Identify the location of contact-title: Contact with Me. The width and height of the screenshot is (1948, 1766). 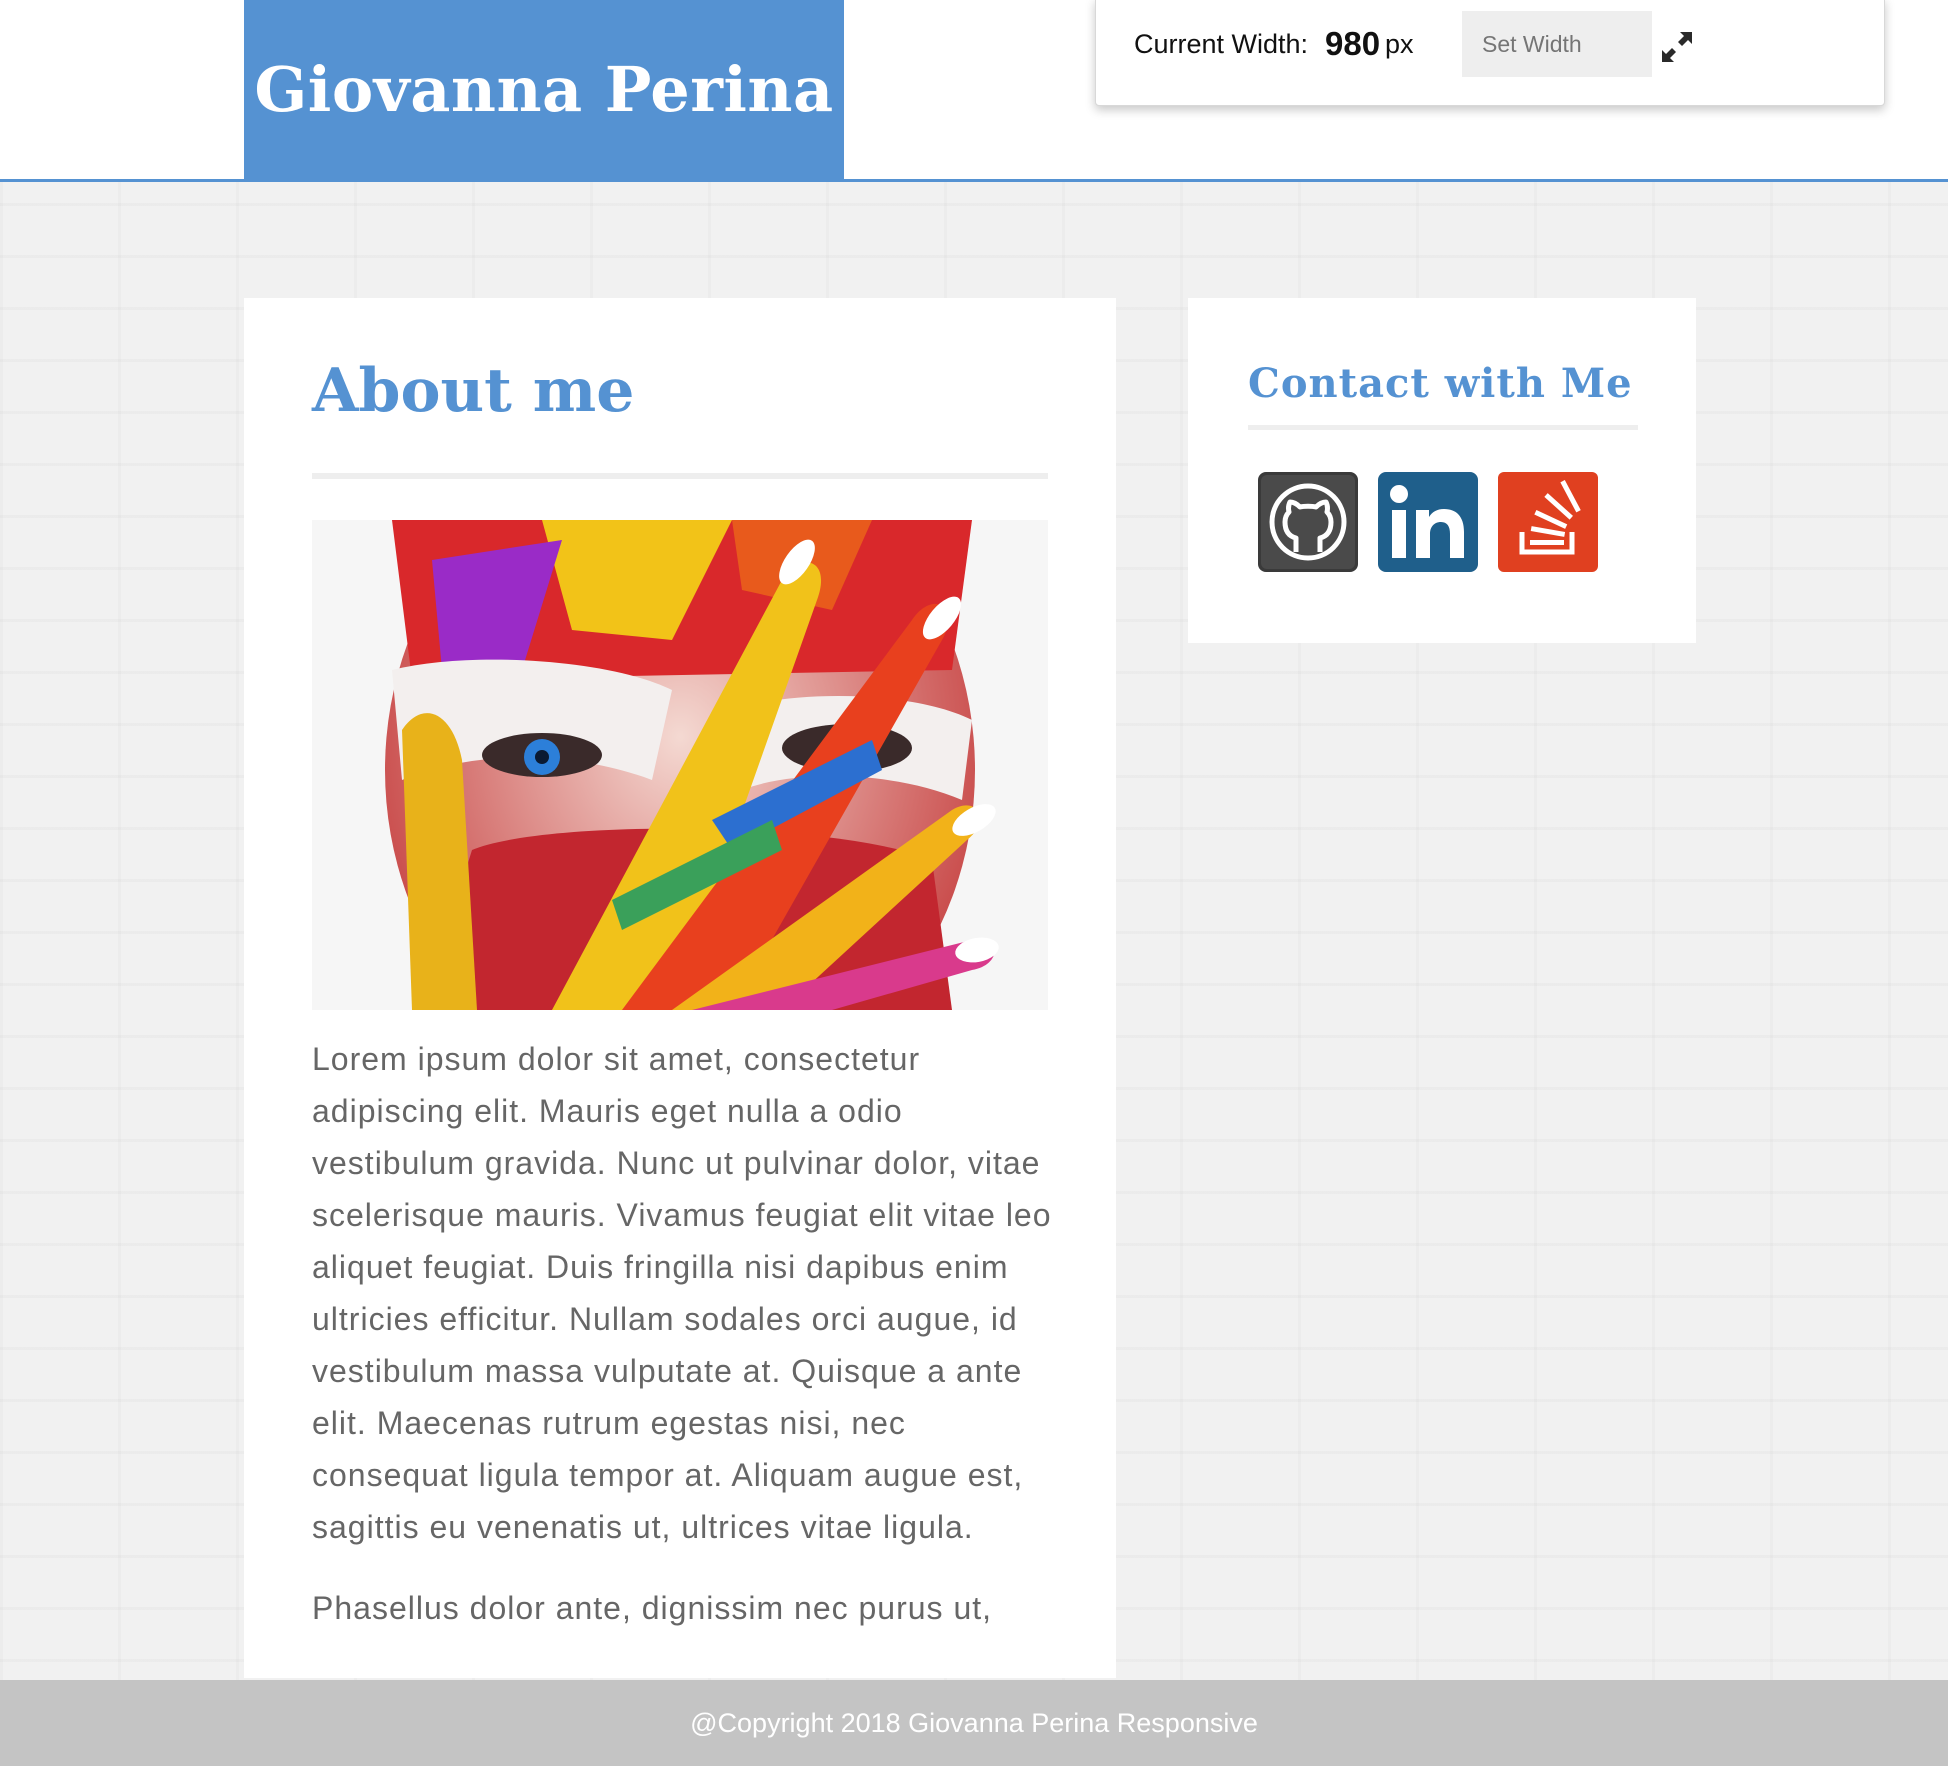
(1440, 383).